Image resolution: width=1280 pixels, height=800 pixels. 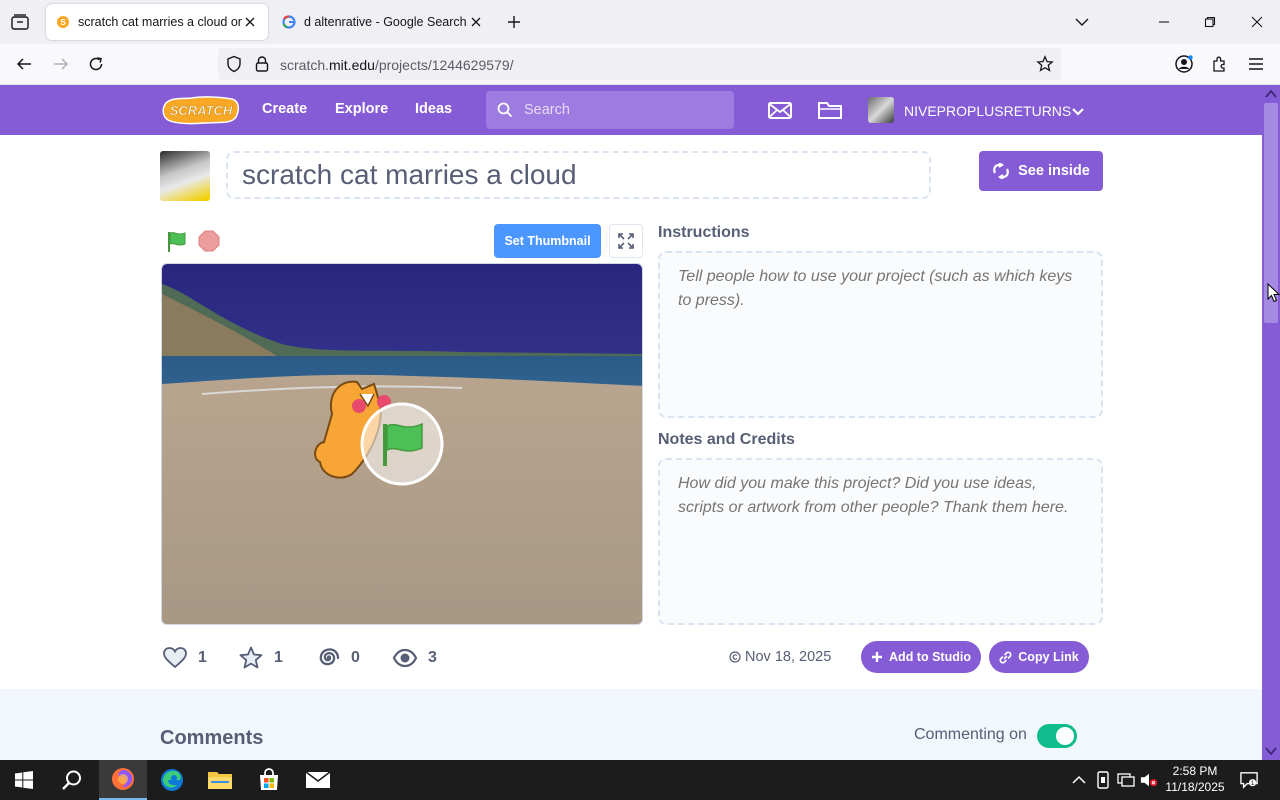 I want to click on fullscreen-icon, so click(x=626, y=241).